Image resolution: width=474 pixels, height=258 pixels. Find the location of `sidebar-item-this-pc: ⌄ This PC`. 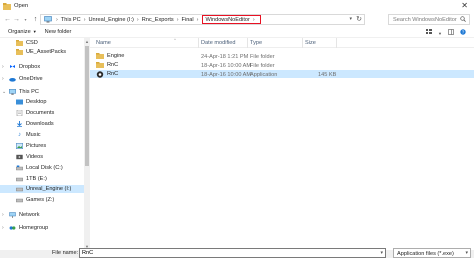

sidebar-item-this-pc: ⌄ This PC is located at coordinates (42, 92).